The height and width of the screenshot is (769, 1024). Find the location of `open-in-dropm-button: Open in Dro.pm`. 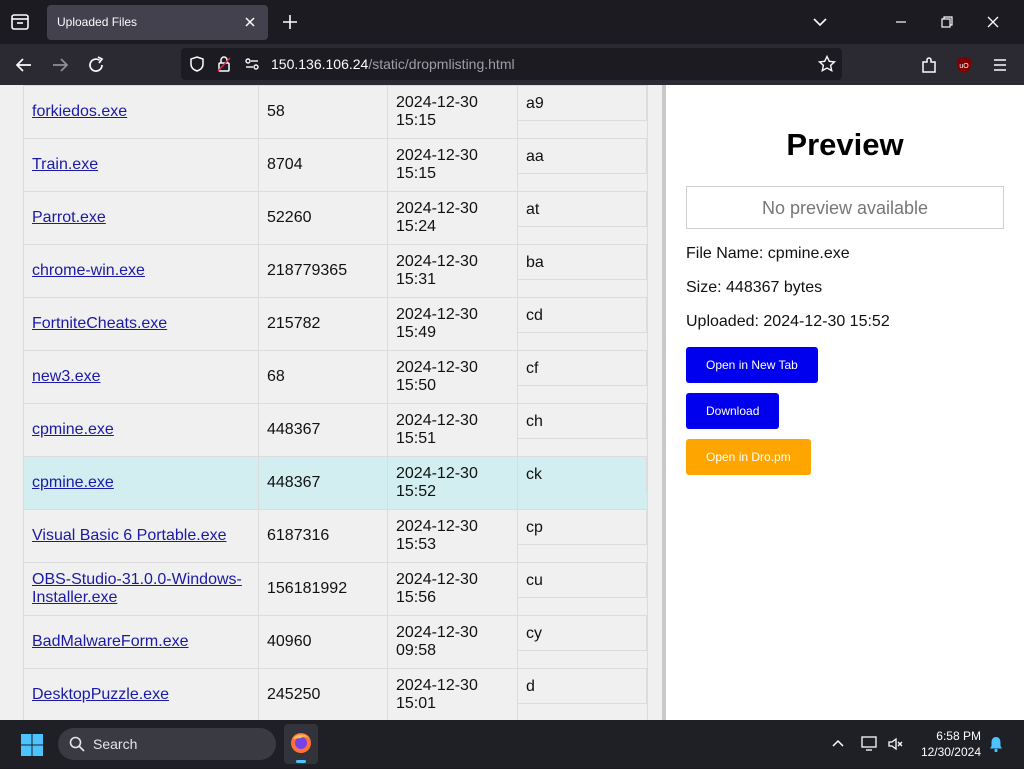

open-in-dropm-button: Open in Dro.pm is located at coordinates (748, 457).